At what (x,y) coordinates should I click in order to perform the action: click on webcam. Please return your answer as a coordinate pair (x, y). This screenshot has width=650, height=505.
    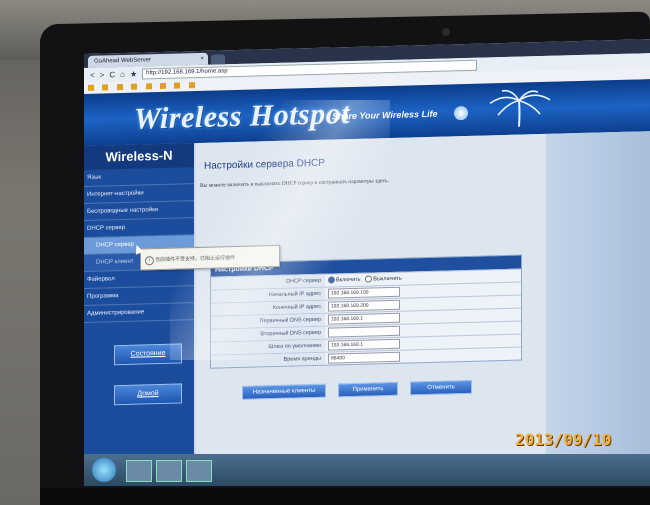
    Looking at the image, I should click on (446, 32).